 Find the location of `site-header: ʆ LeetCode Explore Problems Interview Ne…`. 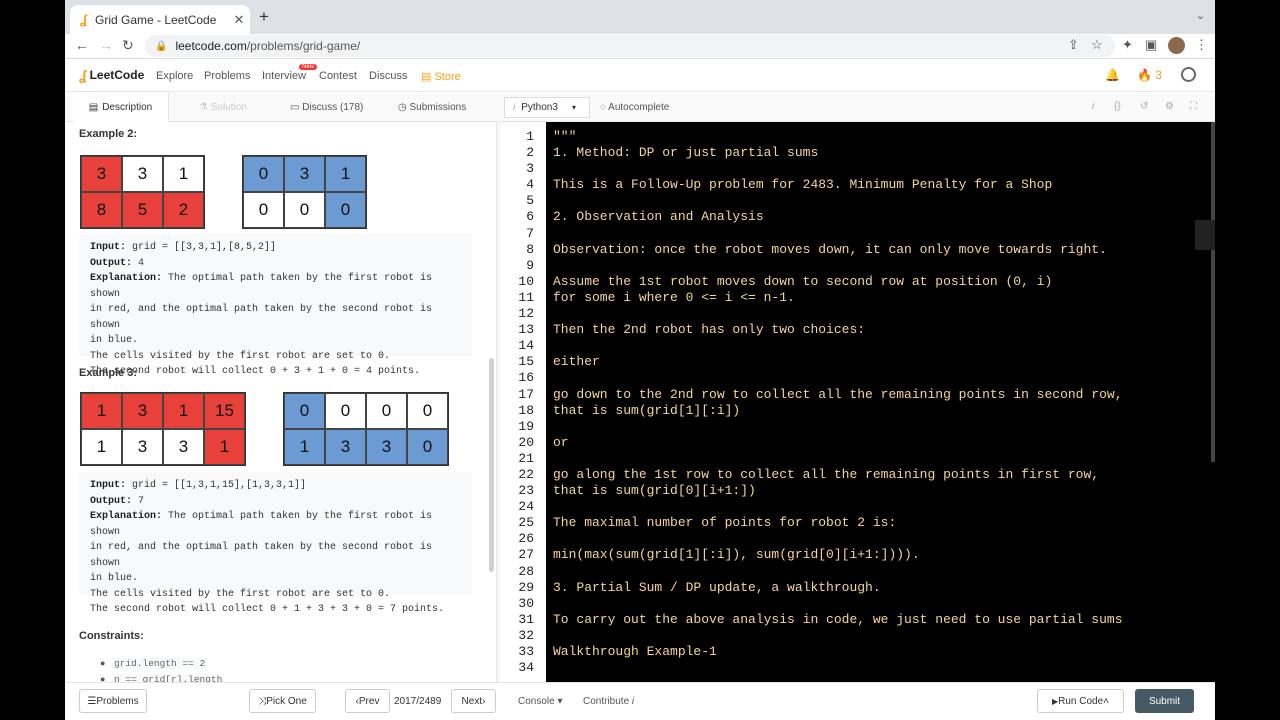

site-header: ʆ LeetCode Explore Problems Interview Ne… is located at coordinates (640, 76).